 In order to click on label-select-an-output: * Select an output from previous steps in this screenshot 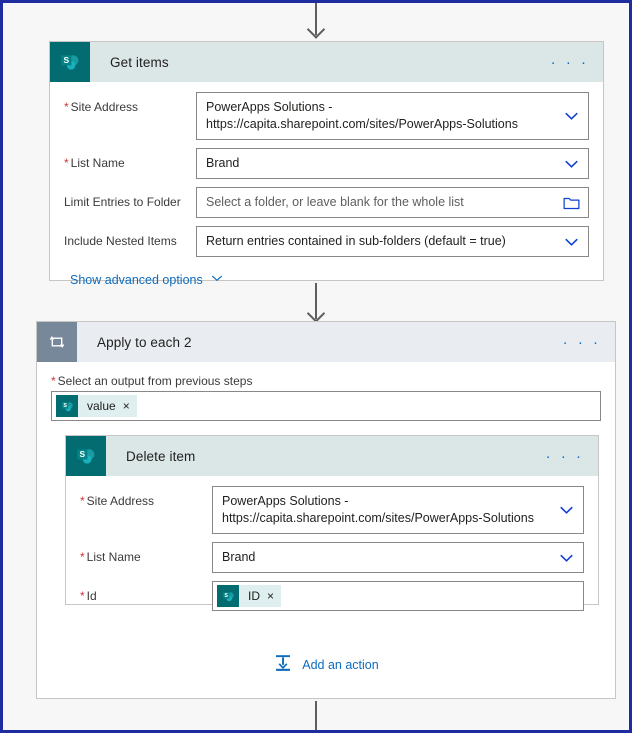, I will do `click(152, 381)`.